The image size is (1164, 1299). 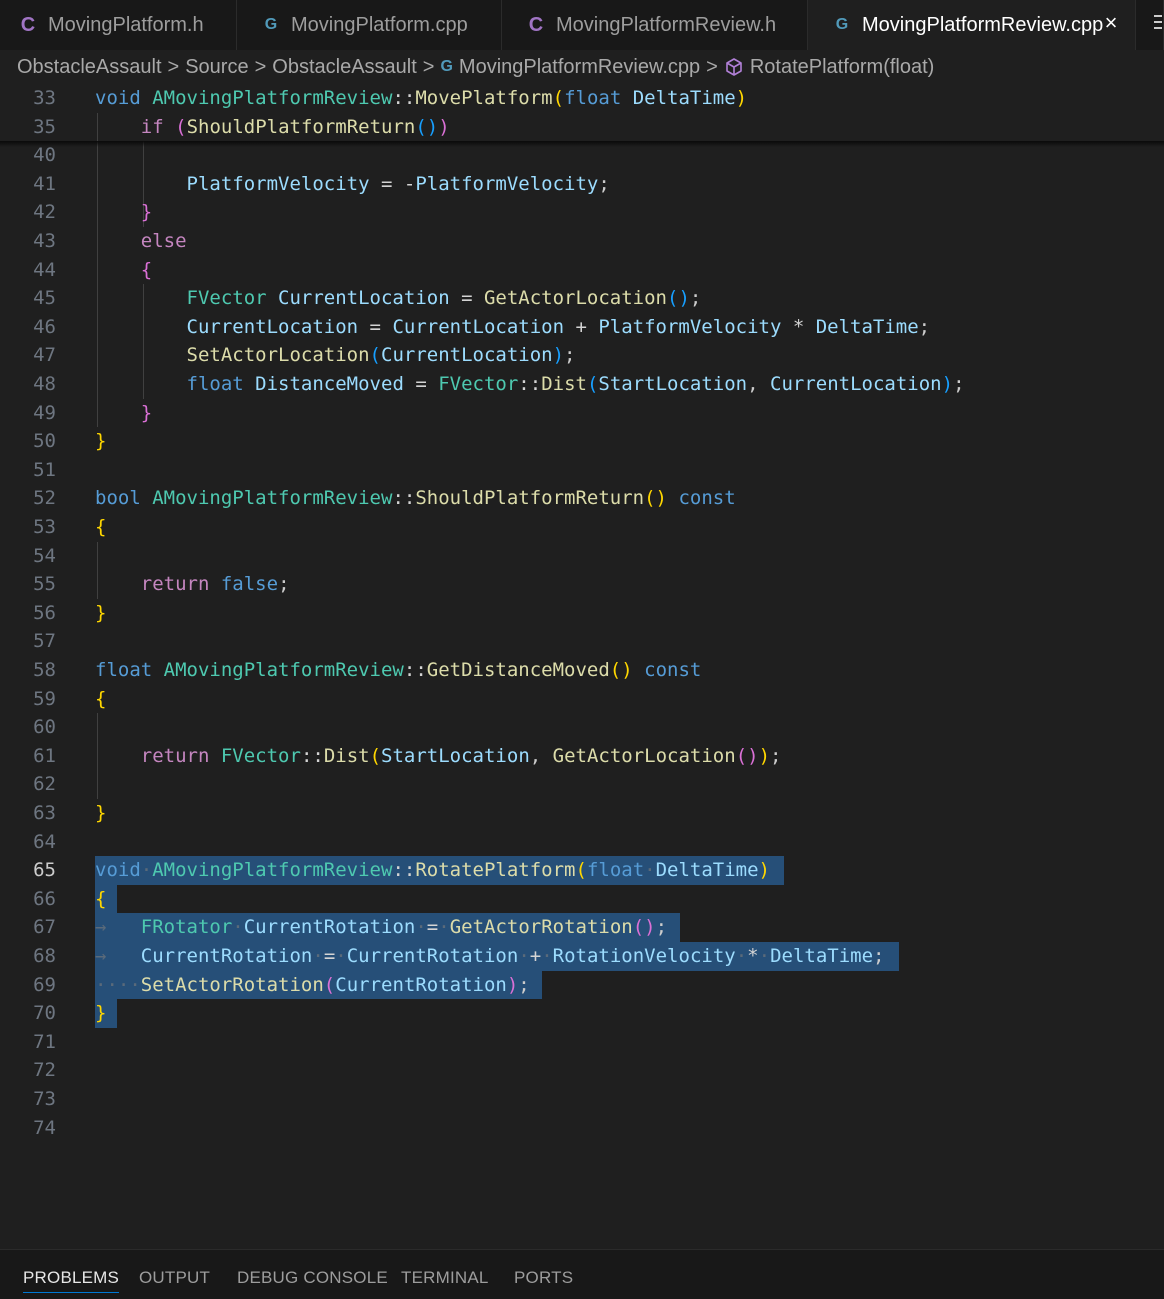 What do you see at coordinates (329, 956) in the screenshot?
I see `code-token: =` at bounding box center [329, 956].